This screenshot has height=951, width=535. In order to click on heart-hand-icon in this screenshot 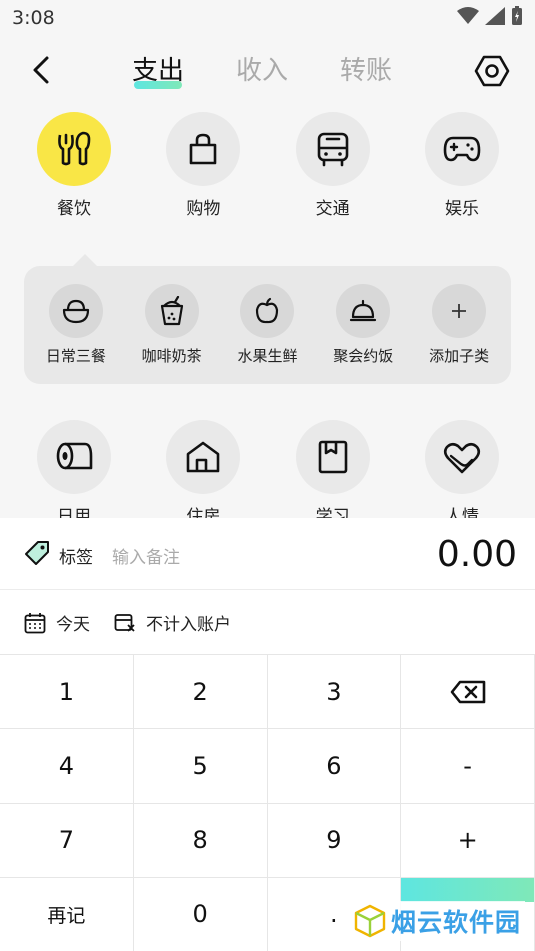, I will do `click(462, 458)`.